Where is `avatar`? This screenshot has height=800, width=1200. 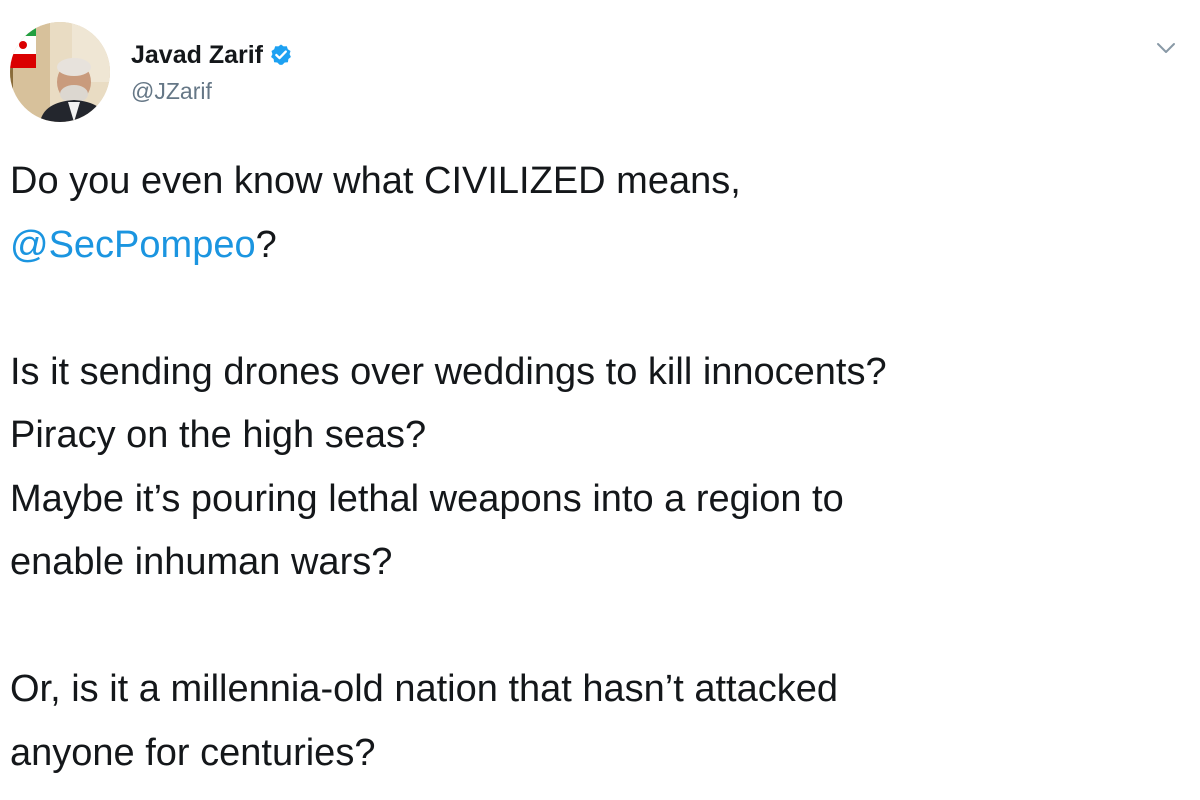
avatar is located at coordinates (60, 72).